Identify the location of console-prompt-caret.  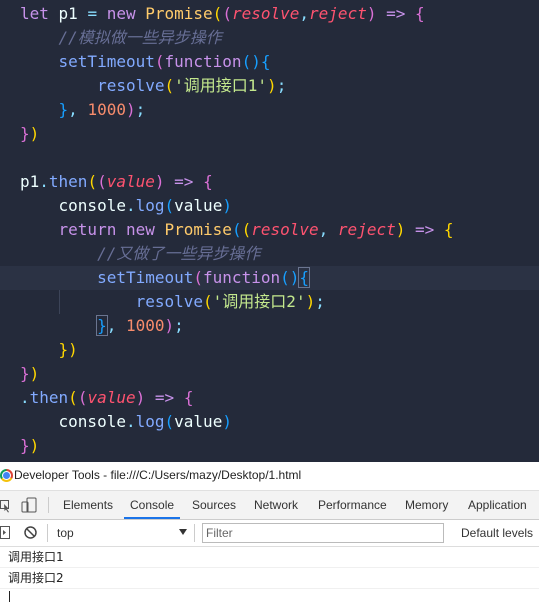
(9, 596).